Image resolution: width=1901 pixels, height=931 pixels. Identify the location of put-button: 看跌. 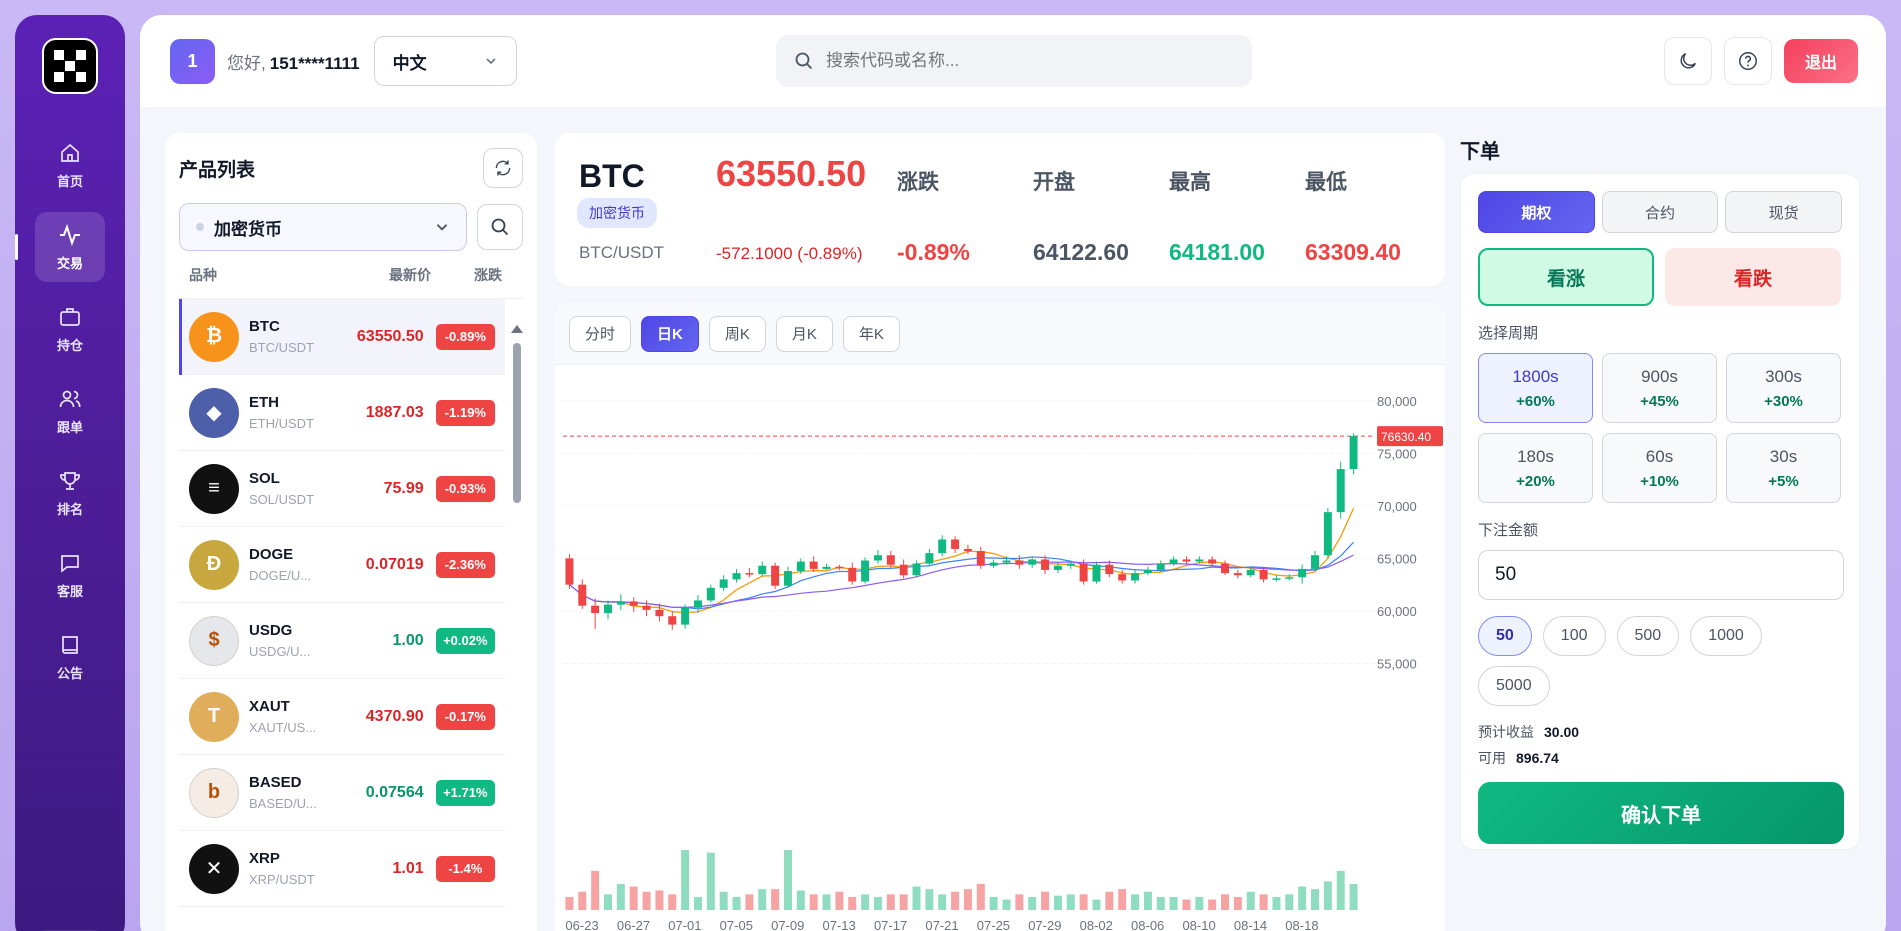
(1753, 277).